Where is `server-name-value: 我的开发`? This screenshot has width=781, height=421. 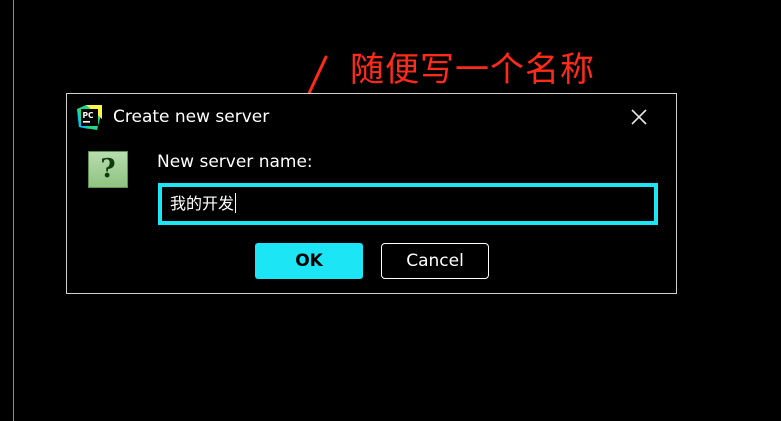 server-name-value: 我的开发 is located at coordinates (202, 203).